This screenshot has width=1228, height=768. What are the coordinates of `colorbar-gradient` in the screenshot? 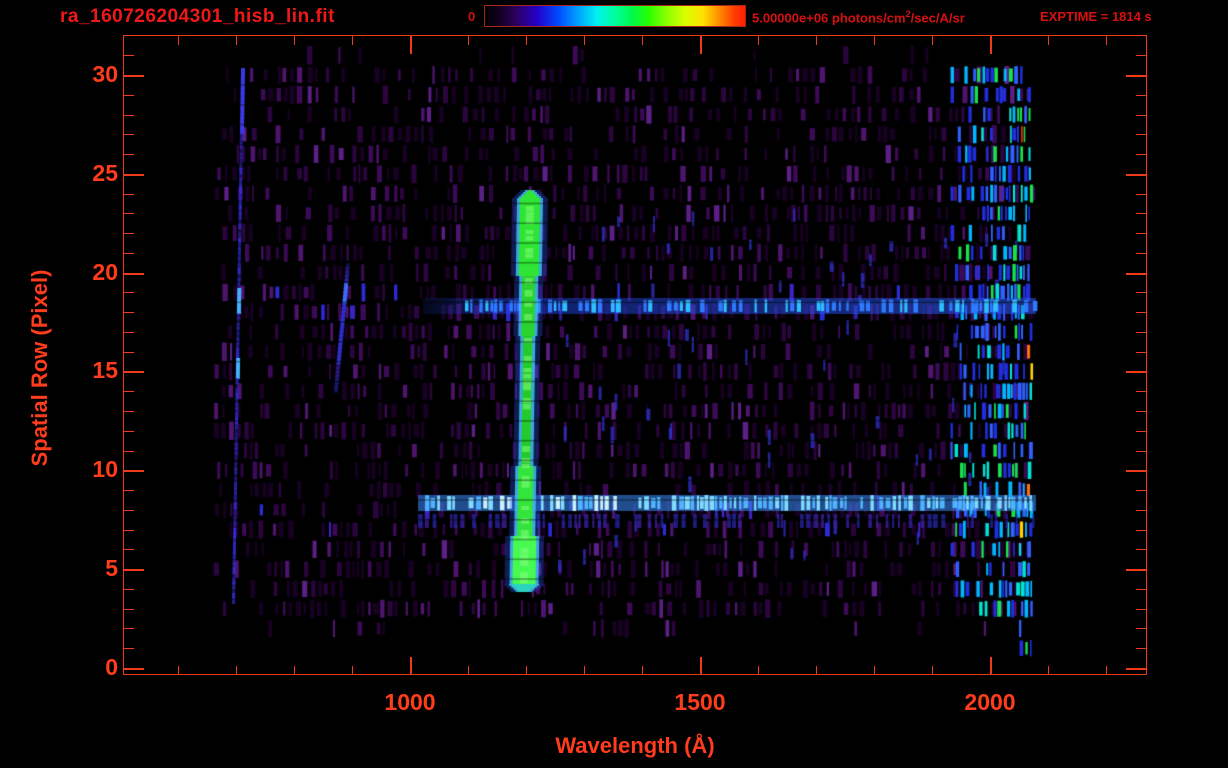 It's located at (615, 16).